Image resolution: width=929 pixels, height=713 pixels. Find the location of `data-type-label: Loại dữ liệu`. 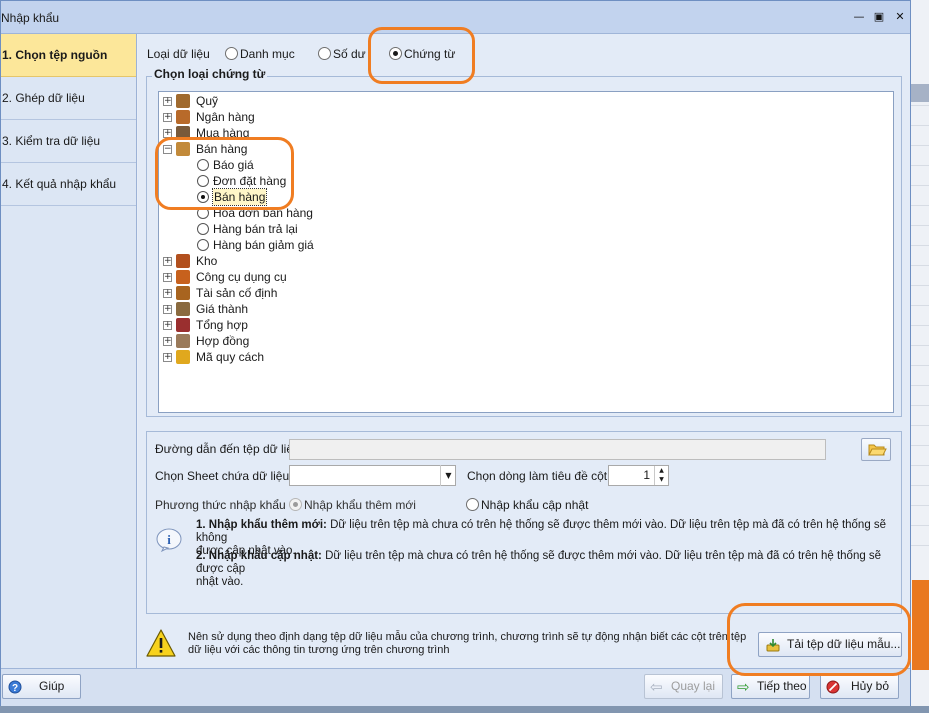

data-type-label: Loại dữ liệu is located at coordinates (178, 54).